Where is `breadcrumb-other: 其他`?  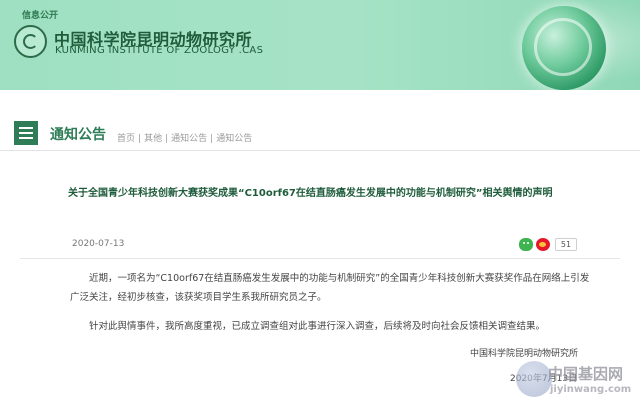
breadcrumb-other: 其他 is located at coordinates (153, 139).